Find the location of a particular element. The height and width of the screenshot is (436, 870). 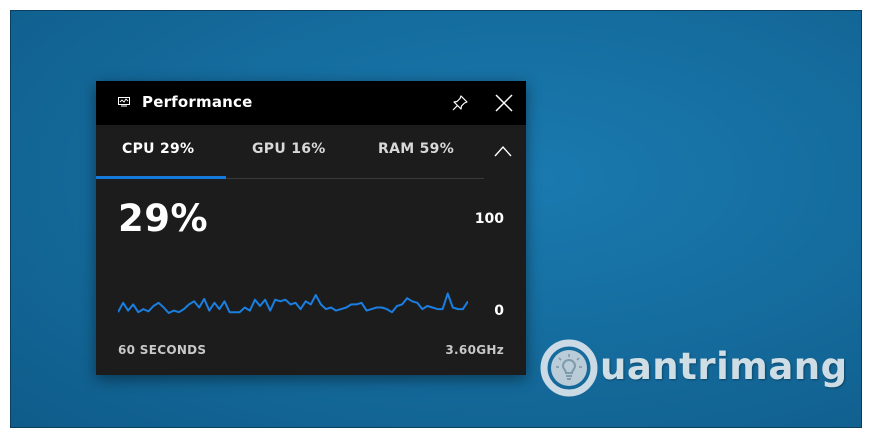

scale-max-label: 100 is located at coordinates (489, 219).